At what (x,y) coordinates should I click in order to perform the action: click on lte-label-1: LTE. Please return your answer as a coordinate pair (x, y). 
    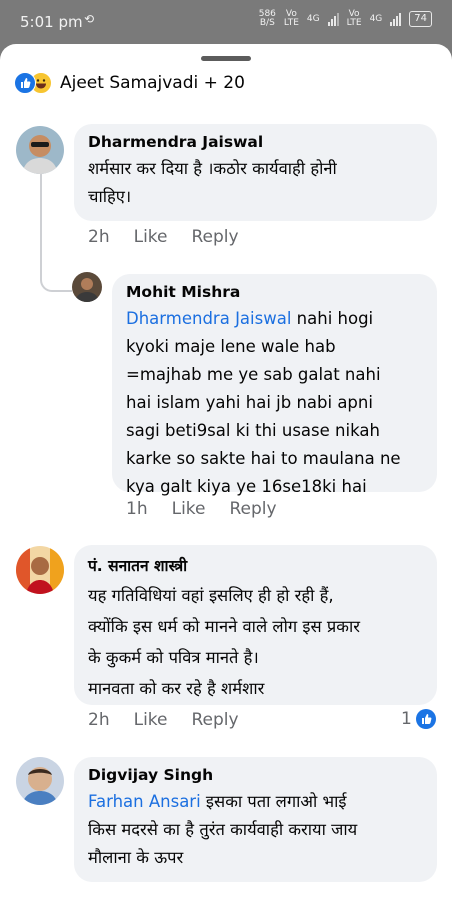
    Looking at the image, I should click on (291, 23).